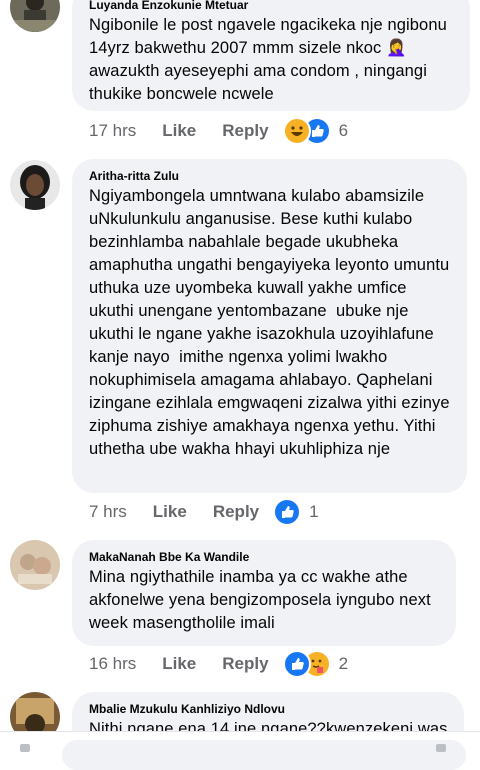  What do you see at coordinates (112, 131) in the screenshot?
I see `comment-time: 17 hrs` at bounding box center [112, 131].